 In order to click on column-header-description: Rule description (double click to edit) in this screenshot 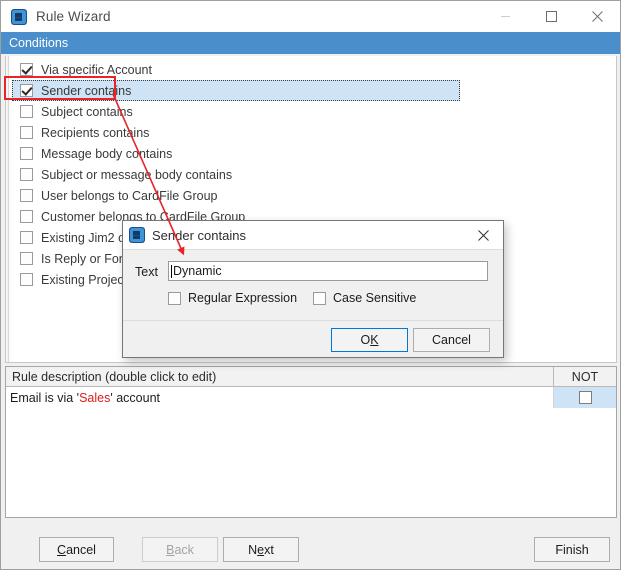, I will do `click(280, 376)`.